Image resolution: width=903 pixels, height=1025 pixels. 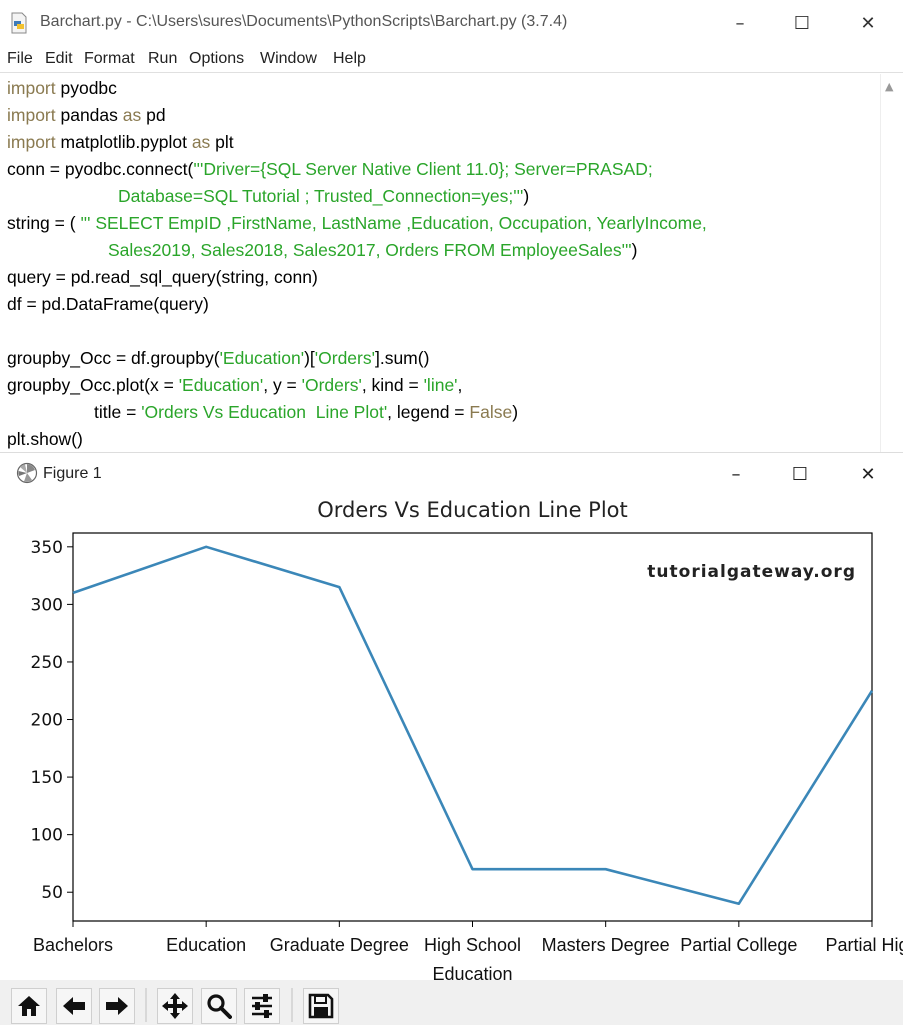 What do you see at coordinates (59, 59) in the screenshot?
I see `menu-edit: Edit` at bounding box center [59, 59].